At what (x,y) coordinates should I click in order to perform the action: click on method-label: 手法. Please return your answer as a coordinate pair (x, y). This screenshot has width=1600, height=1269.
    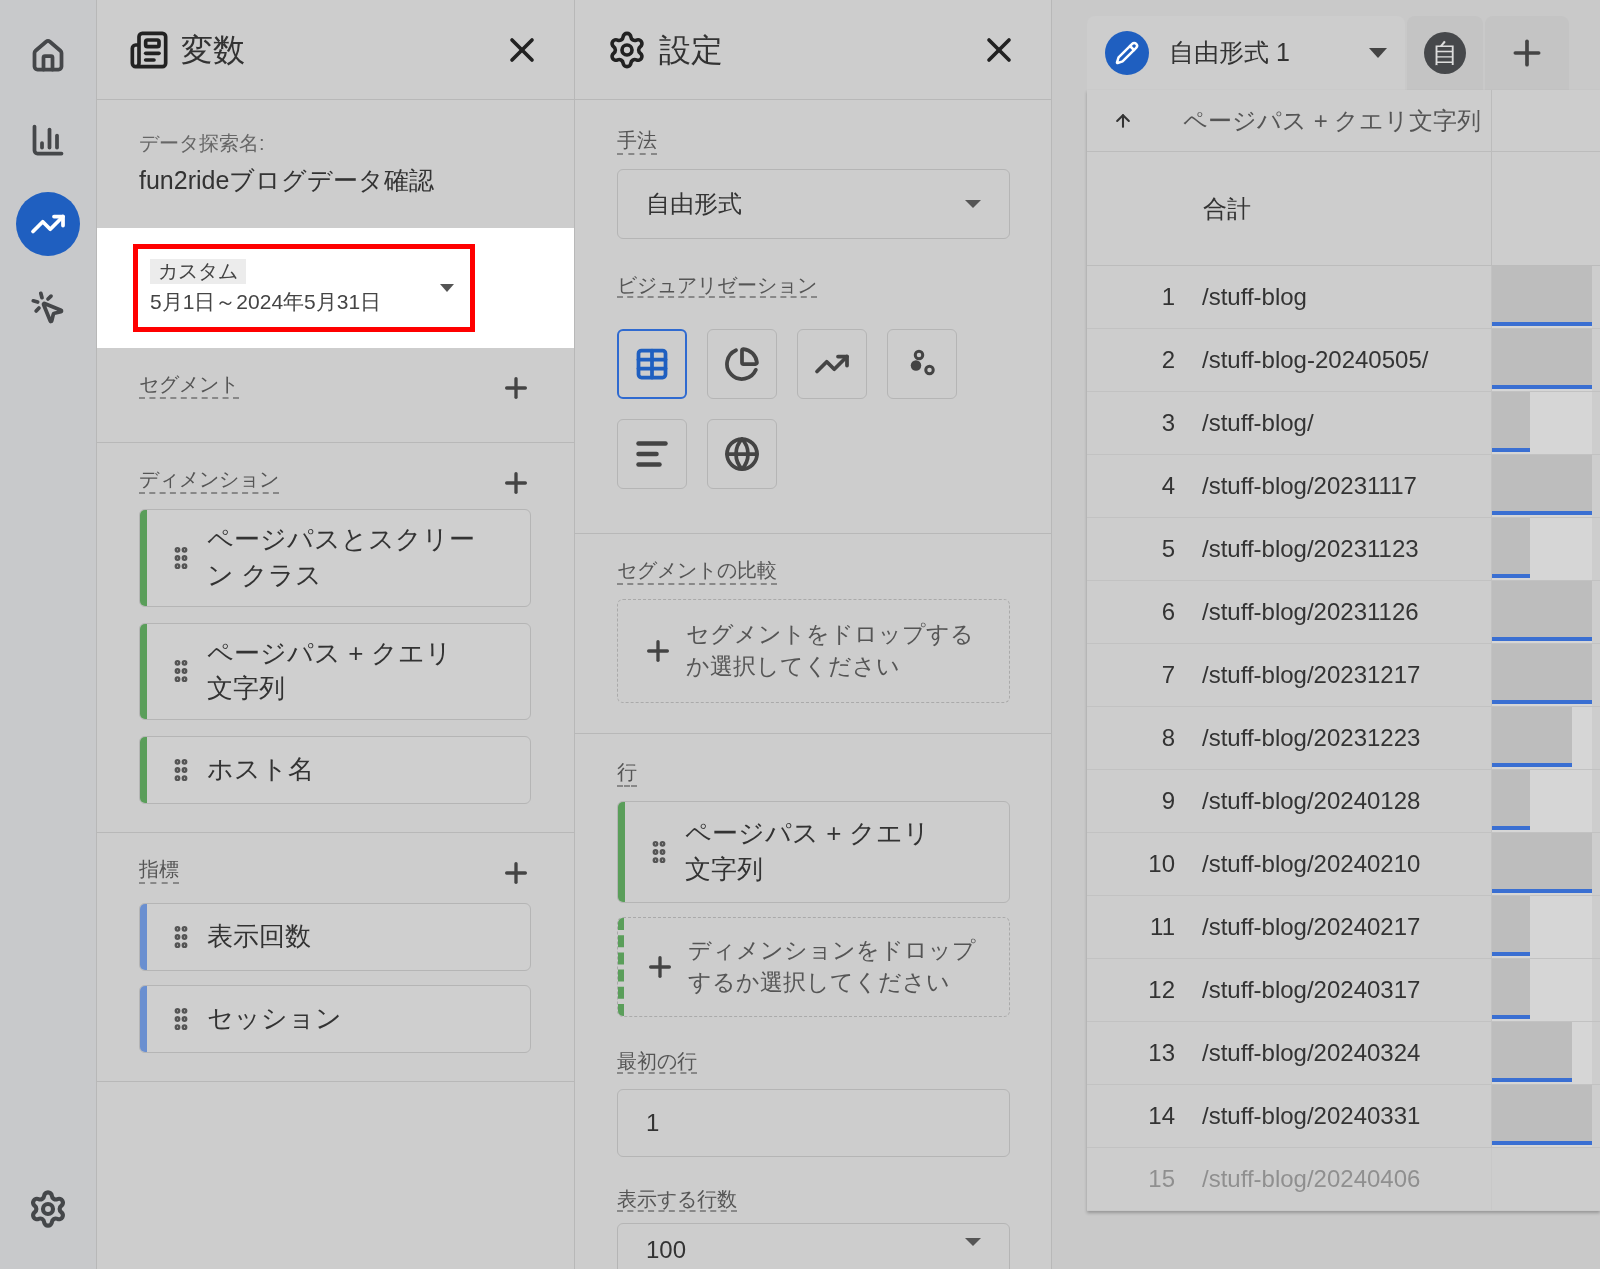
    Looking at the image, I should click on (637, 141).